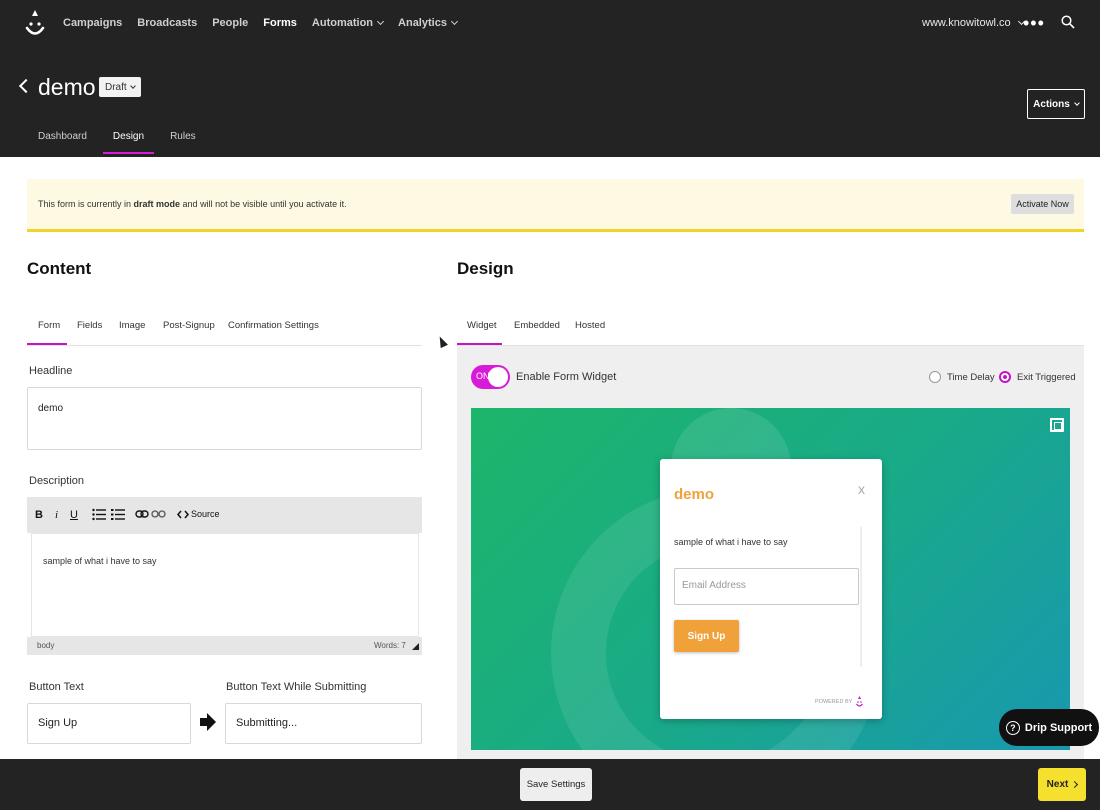 The height and width of the screenshot is (810, 1100). What do you see at coordinates (208, 722) in the screenshot?
I see `arrow-right-icon` at bounding box center [208, 722].